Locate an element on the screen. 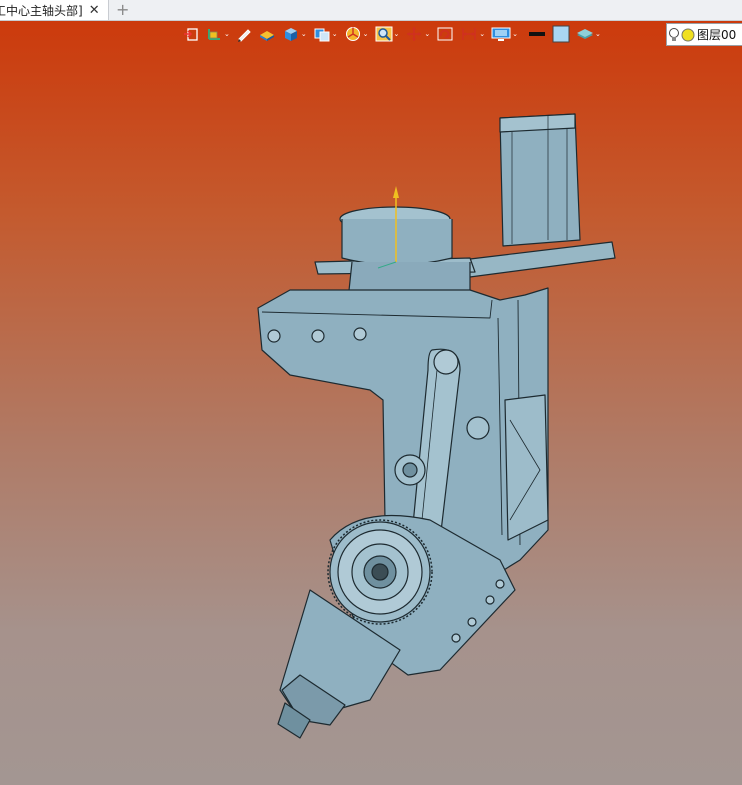 Image resolution: width=742 pixels, height=785 pixels. add-tab-button: + is located at coordinates (122, 10).